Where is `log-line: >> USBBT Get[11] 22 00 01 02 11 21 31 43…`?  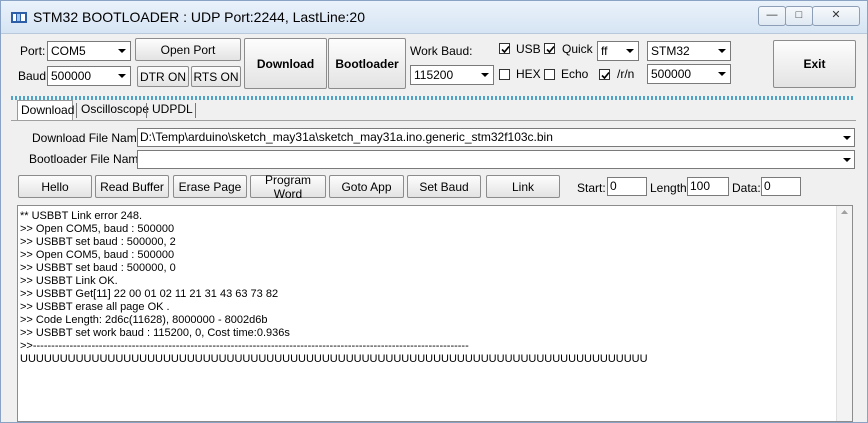
log-line: >> USBBT Get[11] 22 00 01 02 11 21 31 43… is located at coordinates (149, 294).